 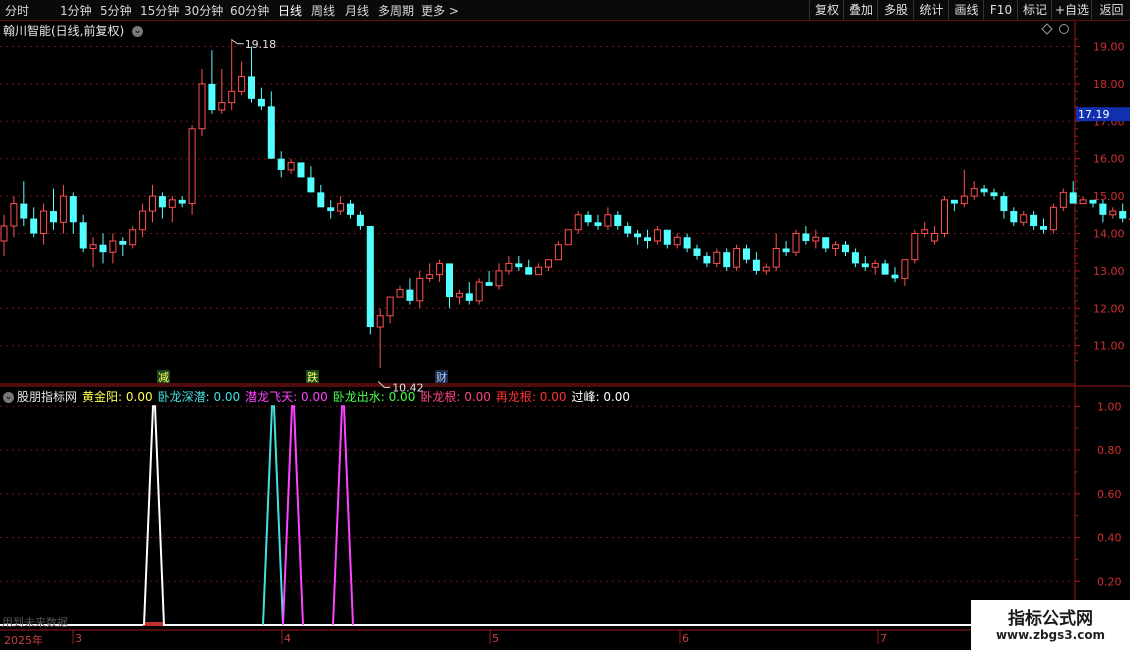 What do you see at coordinates (343, 515) in the screenshot?
I see `indicator-spike` at bounding box center [343, 515].